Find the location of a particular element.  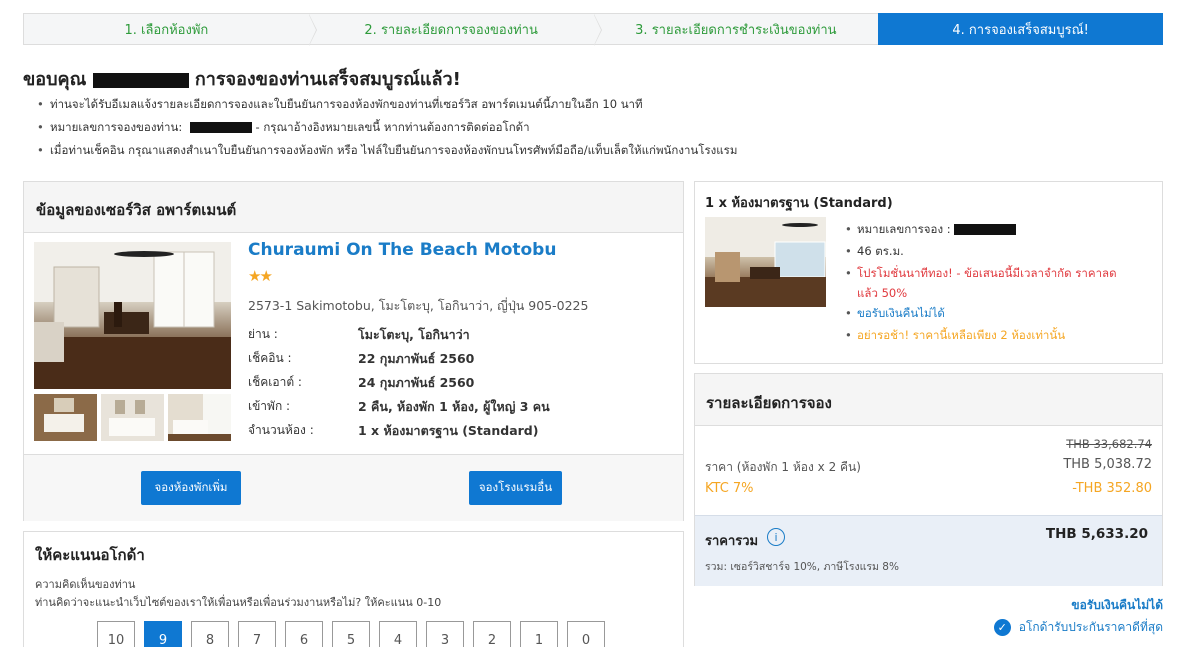

detail-key: เช็คอิน : is located at coordinates (270, 358).